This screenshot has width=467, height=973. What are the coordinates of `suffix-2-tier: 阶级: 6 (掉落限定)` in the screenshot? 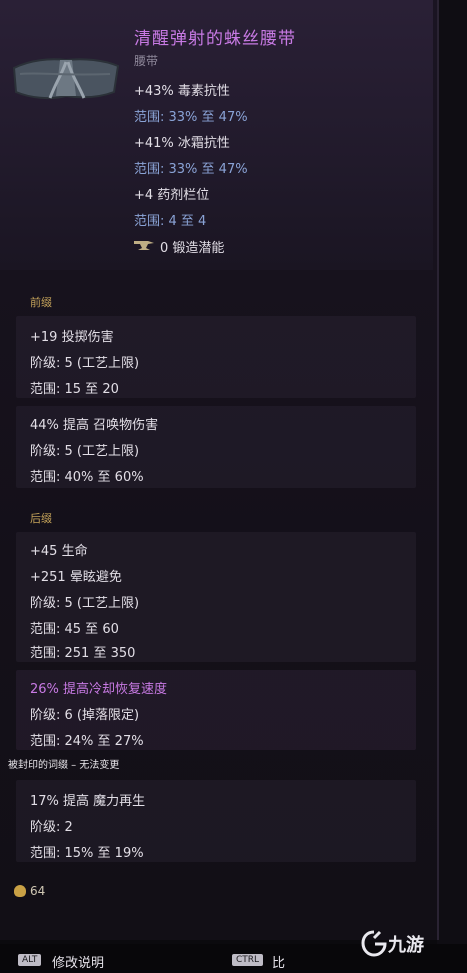 It's located at (85, 715).